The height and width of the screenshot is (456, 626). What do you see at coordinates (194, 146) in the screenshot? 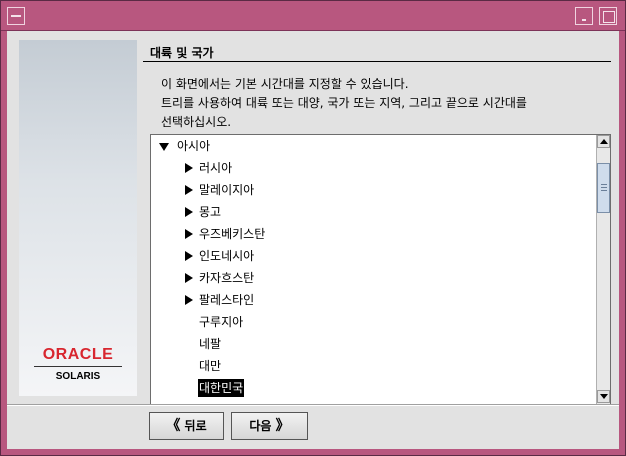
I see `tree-node-label: 아시아` at bounding box center [194, 146].